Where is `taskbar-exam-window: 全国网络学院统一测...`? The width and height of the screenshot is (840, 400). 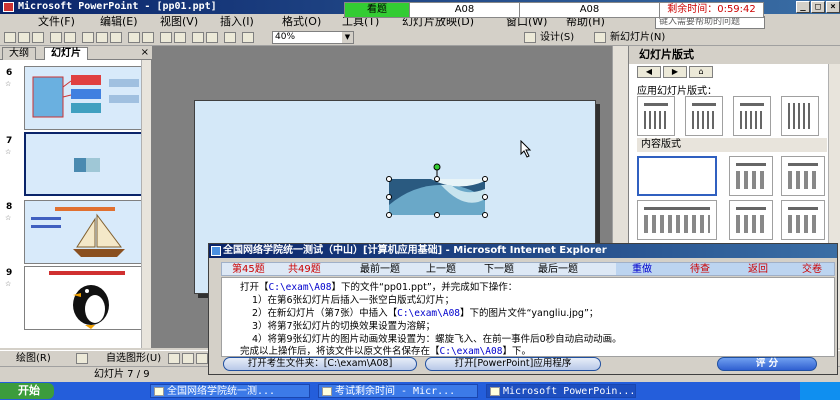 taskbar-exam-window: 全国网络学院统一测... is located at coordinates (230, 391).